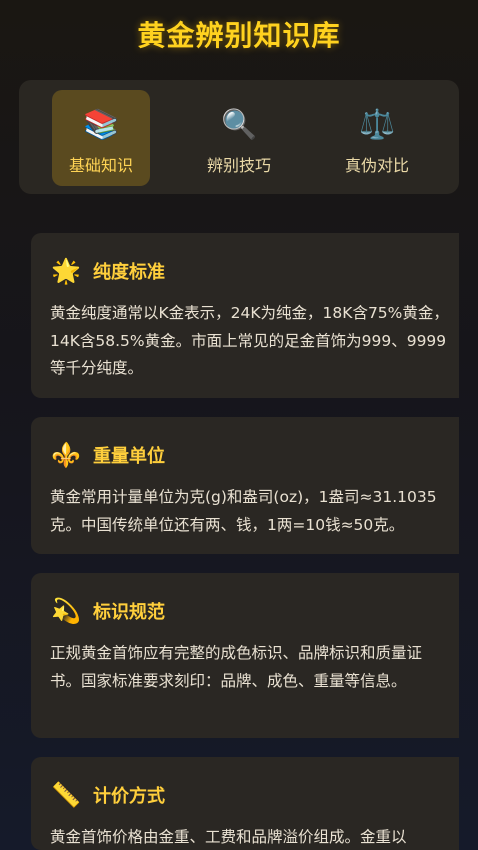 The height and width of the screenshot is (850, 478). Describe the element at coordinates (129, 612) in the screenshot. I see `card-title: 标识规范` at that location.